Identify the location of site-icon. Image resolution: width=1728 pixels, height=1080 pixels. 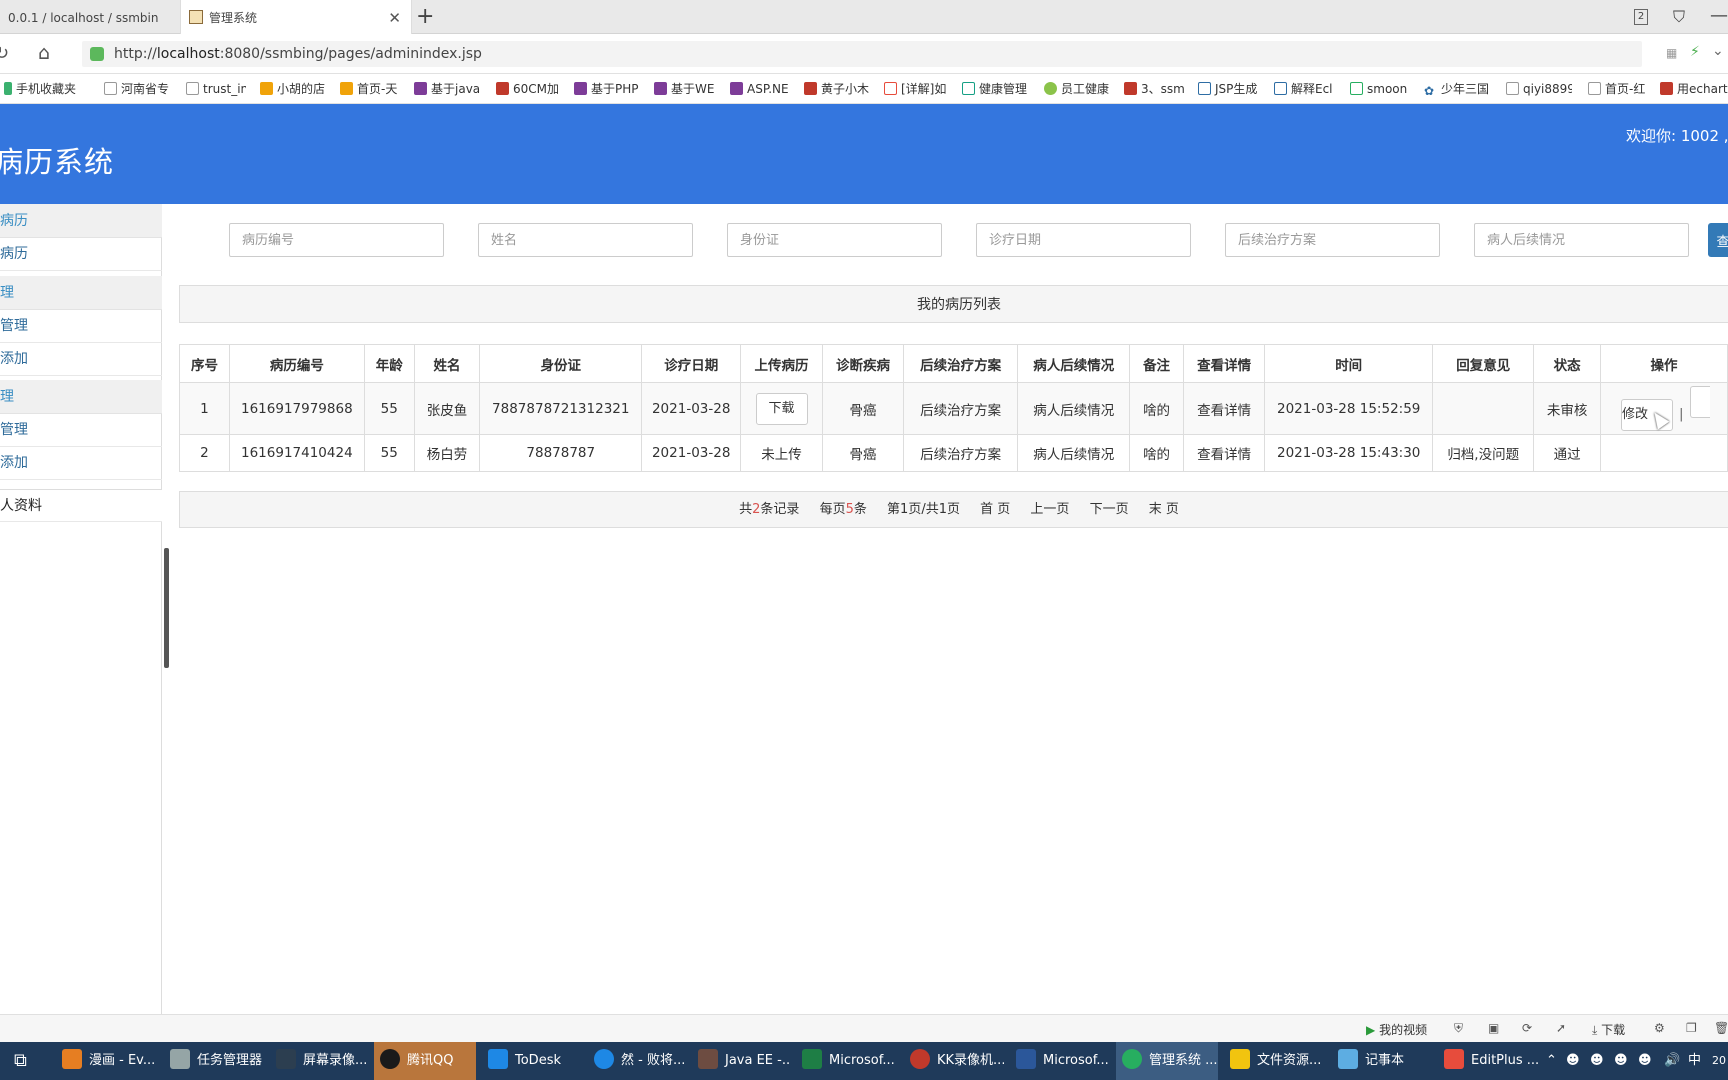
(1356, 88).